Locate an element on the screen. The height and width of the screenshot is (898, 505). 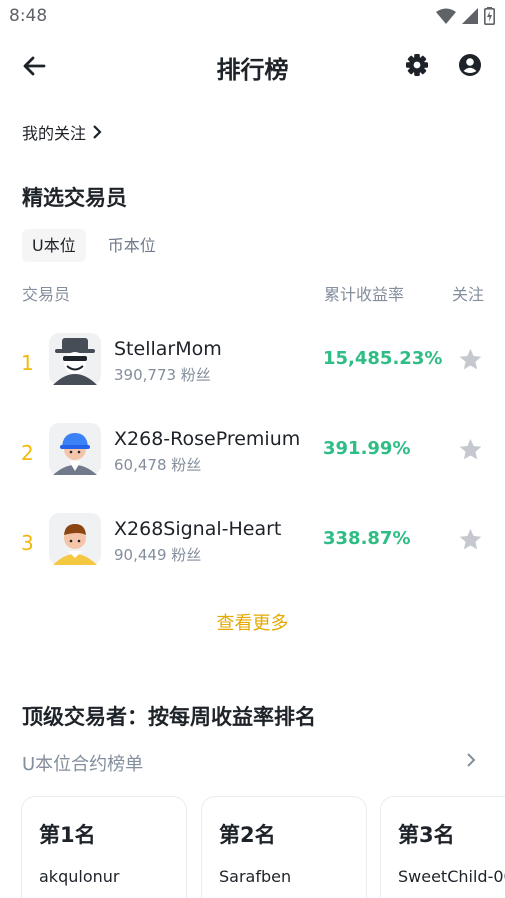
trader-rank: 1 is located at coordinates (27, 363).